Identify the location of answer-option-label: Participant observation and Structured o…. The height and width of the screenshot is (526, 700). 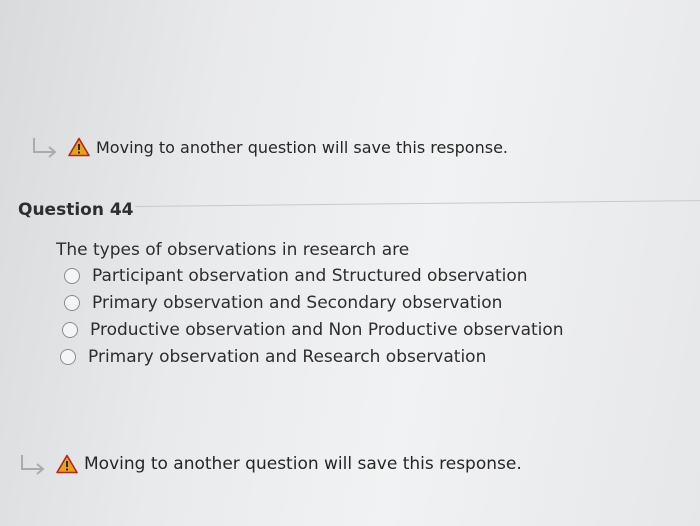
(310, 276).